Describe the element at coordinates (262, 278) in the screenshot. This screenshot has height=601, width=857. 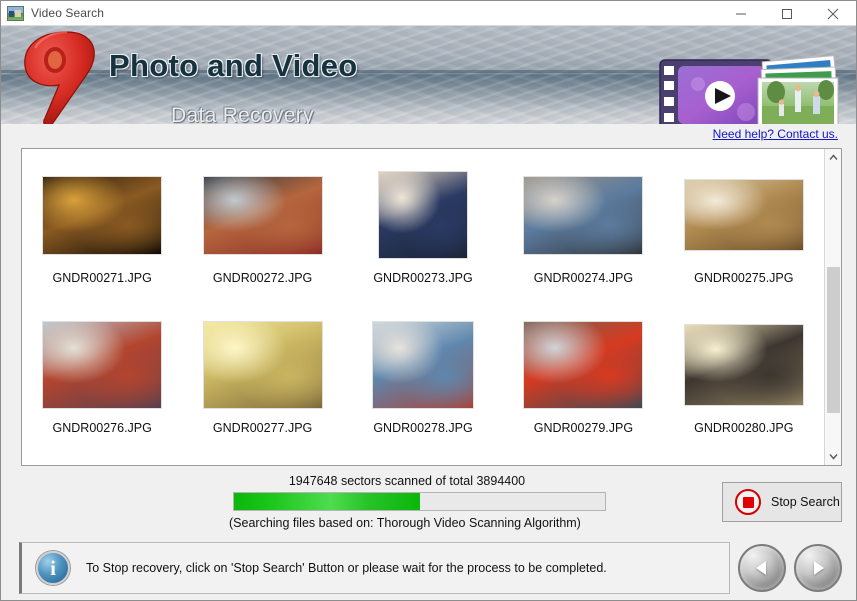
I see `thumbnail-label: GNDR00272.JPG` at that location.